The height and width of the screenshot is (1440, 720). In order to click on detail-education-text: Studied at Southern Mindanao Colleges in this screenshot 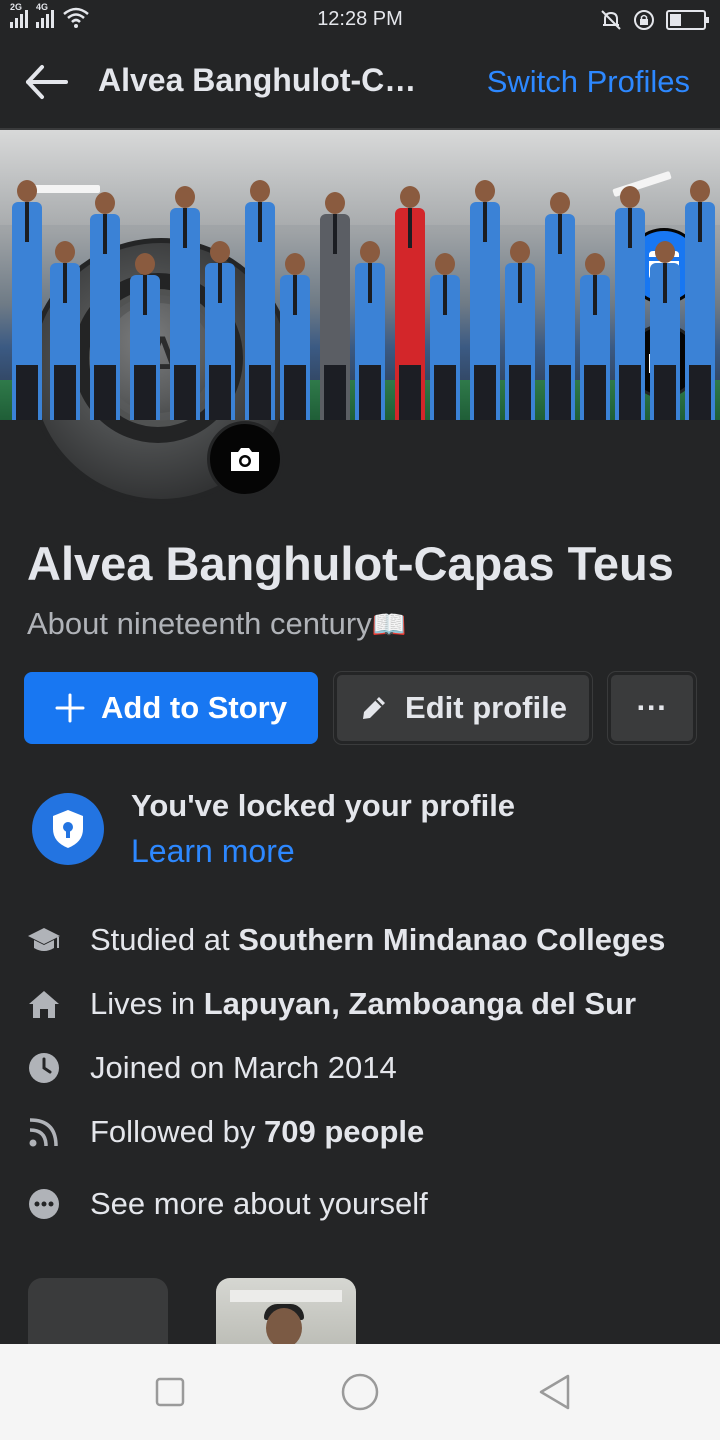, I will do `click(377, 940)`.